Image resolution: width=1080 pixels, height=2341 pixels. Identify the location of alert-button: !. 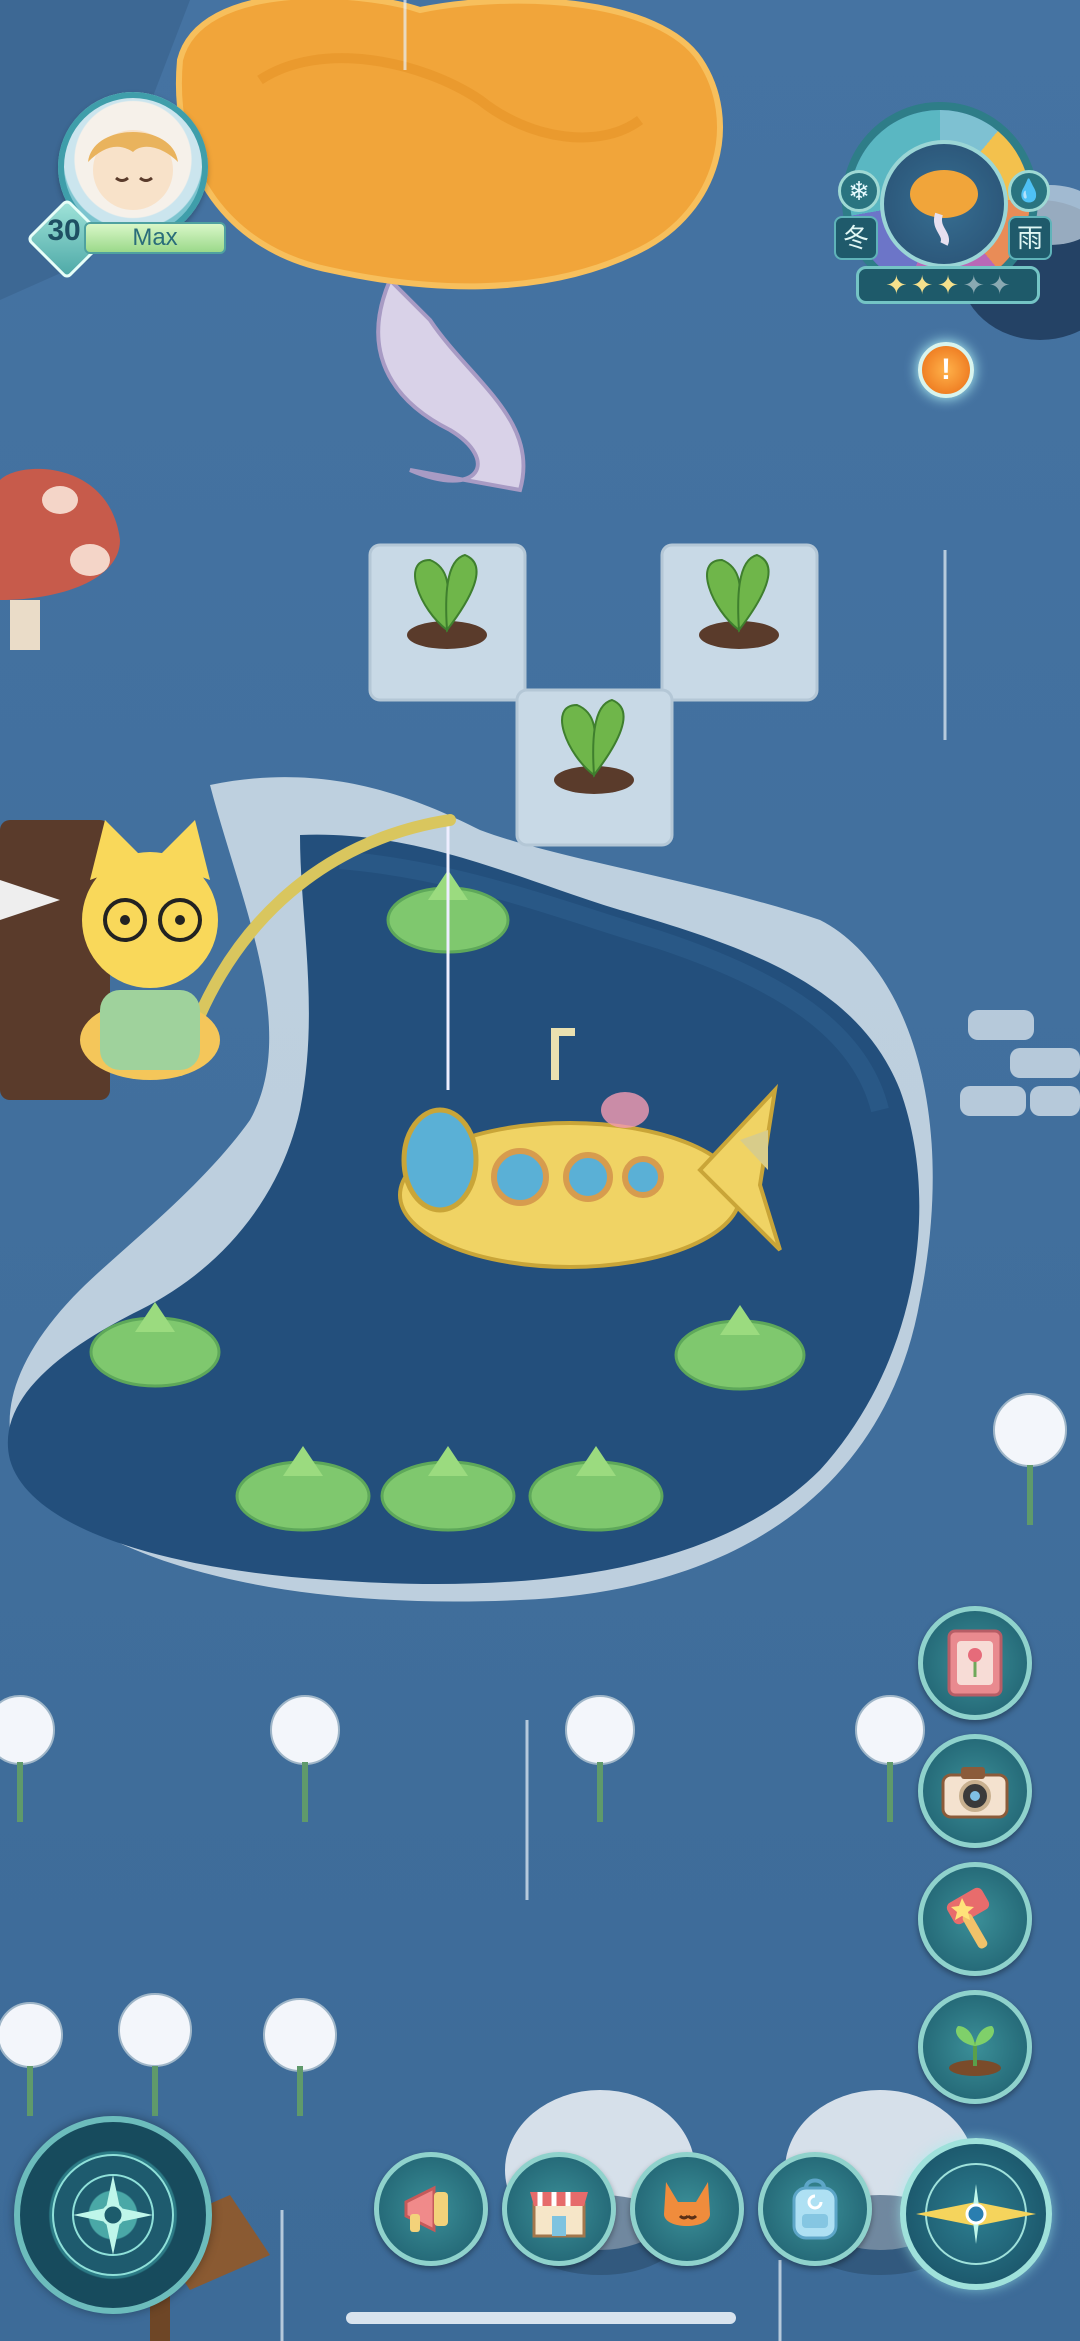
(946, 370).